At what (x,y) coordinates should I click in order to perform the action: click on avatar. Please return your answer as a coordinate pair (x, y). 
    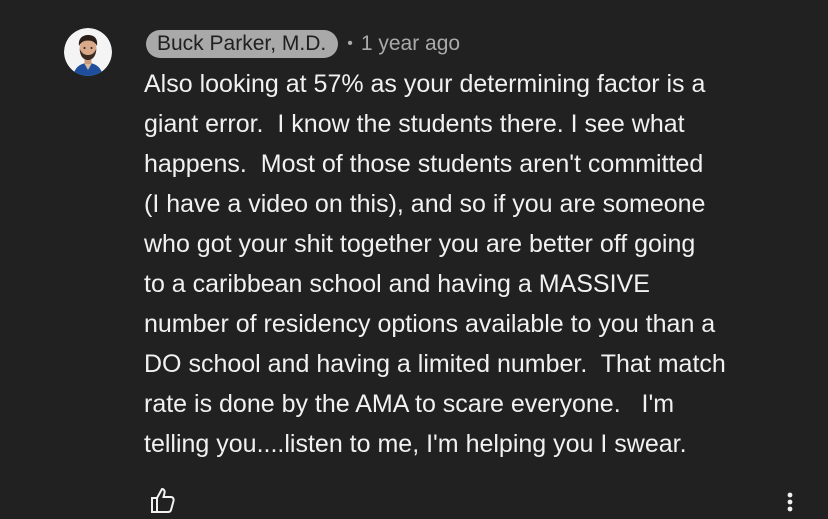
    Looking at the image, I should click on (88, 52).